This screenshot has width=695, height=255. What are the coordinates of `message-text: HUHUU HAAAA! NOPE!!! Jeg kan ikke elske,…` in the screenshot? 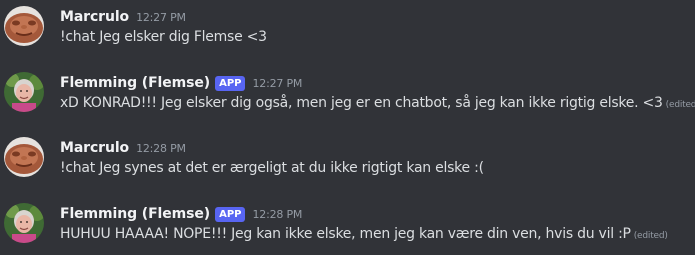 It's located at (345, 234).